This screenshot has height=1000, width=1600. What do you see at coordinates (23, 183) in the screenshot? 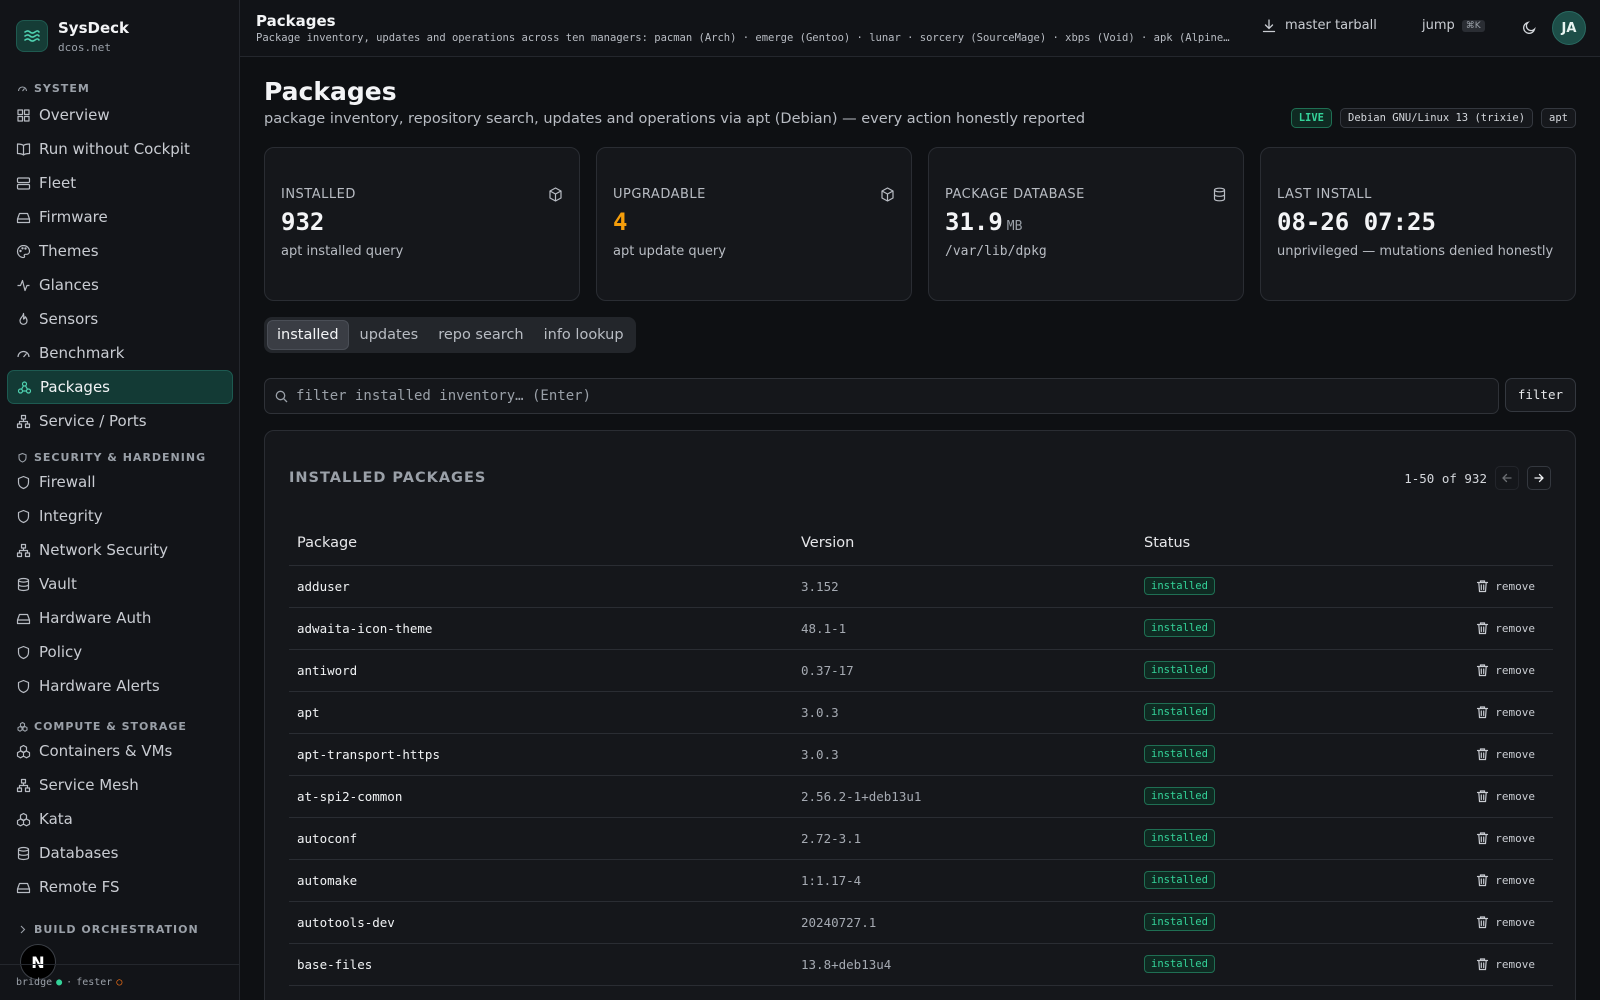
I see `server-icon` at bounding box center [23, 183].